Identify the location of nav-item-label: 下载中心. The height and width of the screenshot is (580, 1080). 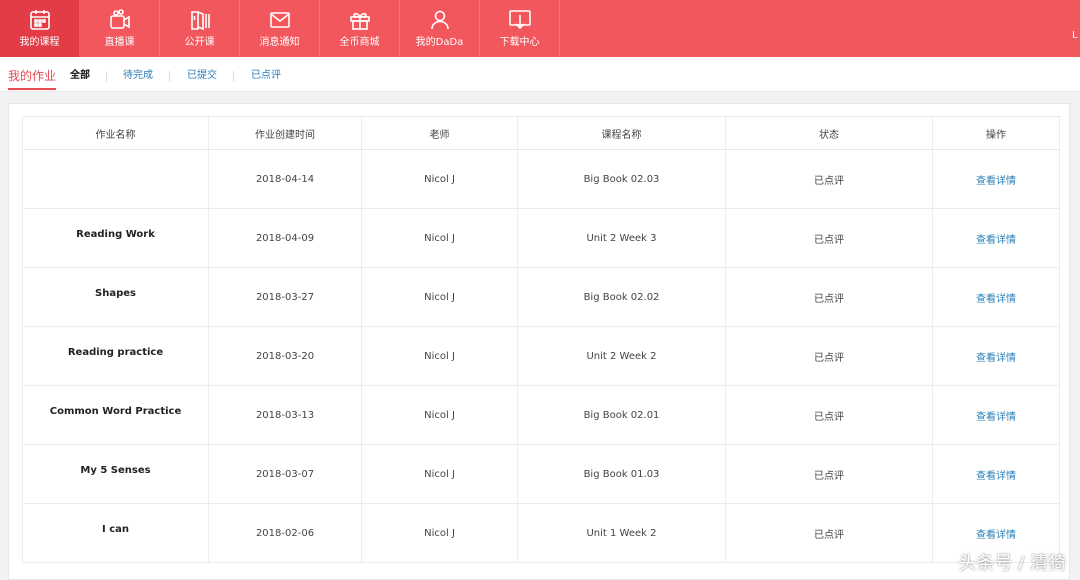
(519, 42).